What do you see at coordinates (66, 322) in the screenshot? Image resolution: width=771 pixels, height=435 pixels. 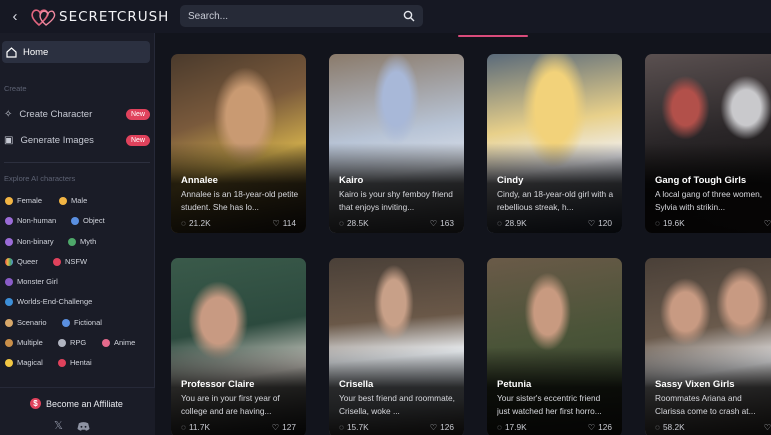 I see `fictional-icon` at bounding box center [66, 322].